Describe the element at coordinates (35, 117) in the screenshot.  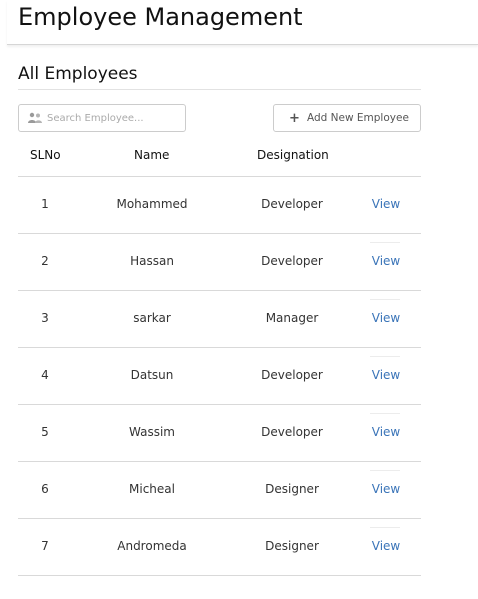
I see `users-icon` at that location.